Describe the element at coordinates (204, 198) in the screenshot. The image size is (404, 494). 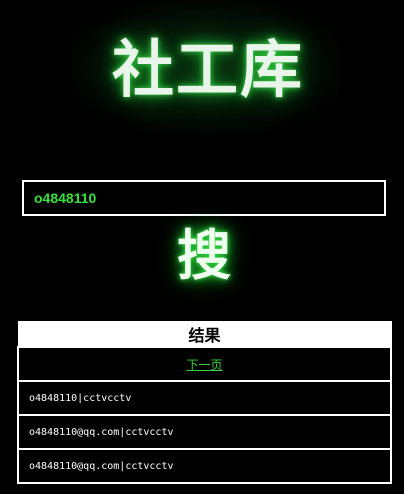
I see `search-input` at that location.